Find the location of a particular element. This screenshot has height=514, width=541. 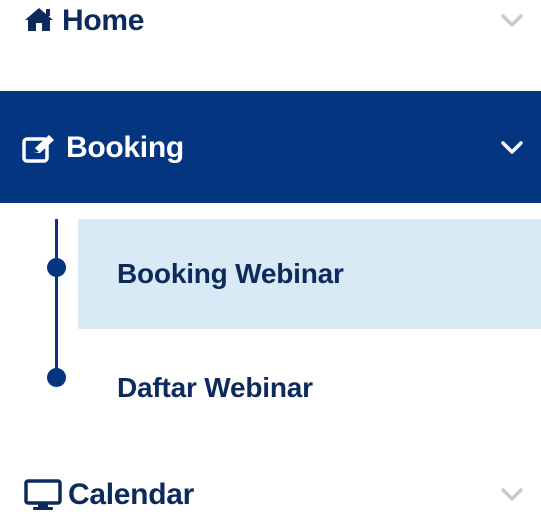

submenu-item-label: Booking Webinar is located at coordinates (230, 273).